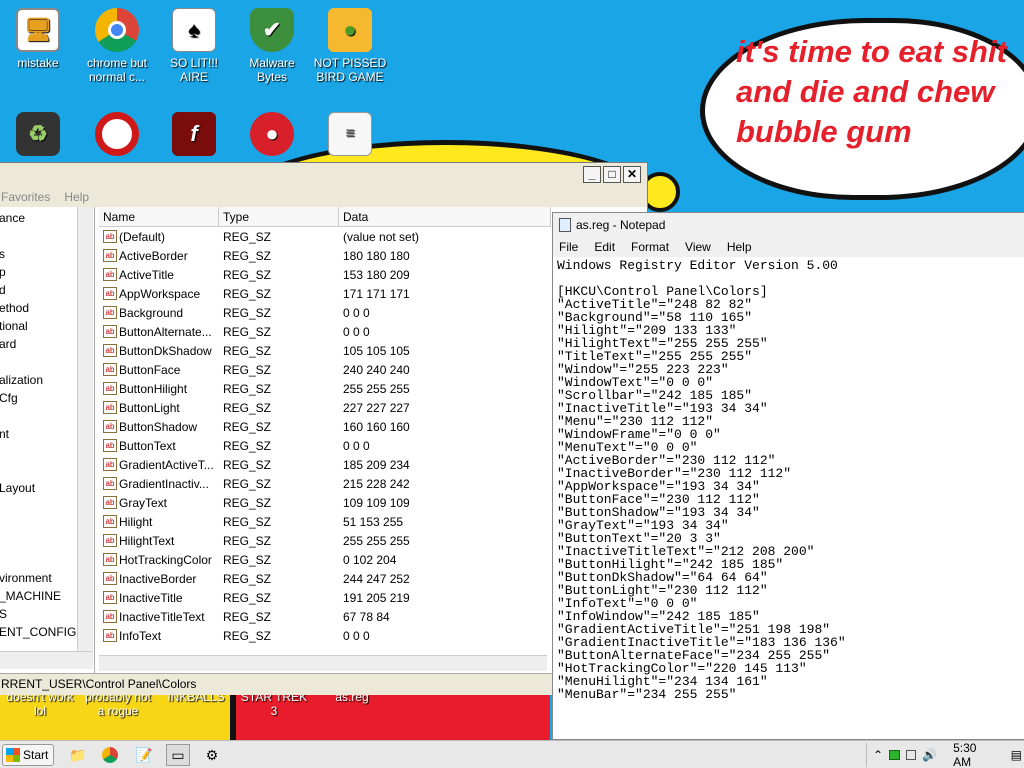 Image resolution: width=1024 pixels, height=768 pixels. I want to click on menu-format: Format, so click(650, 247).